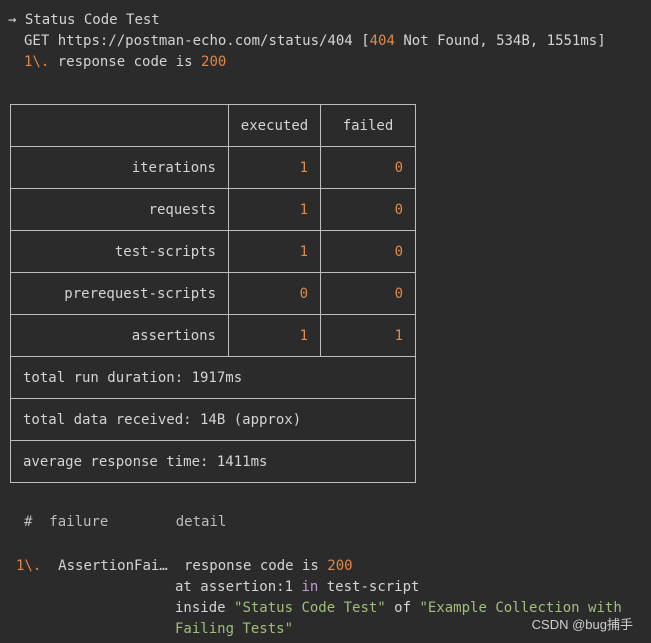  What do you see at coordinates (29, 566) in the screenshot?
I see `failure-index: 1\.` at bounding box center [29, 566].